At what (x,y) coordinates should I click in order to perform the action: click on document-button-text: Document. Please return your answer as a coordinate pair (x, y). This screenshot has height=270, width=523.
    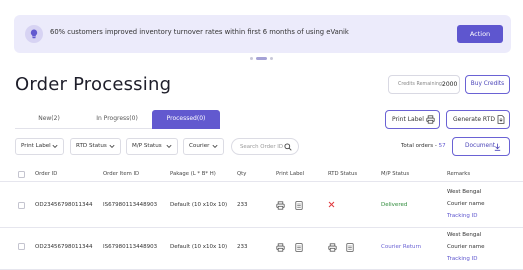
    Looking at the image, I should click on (480, 146).